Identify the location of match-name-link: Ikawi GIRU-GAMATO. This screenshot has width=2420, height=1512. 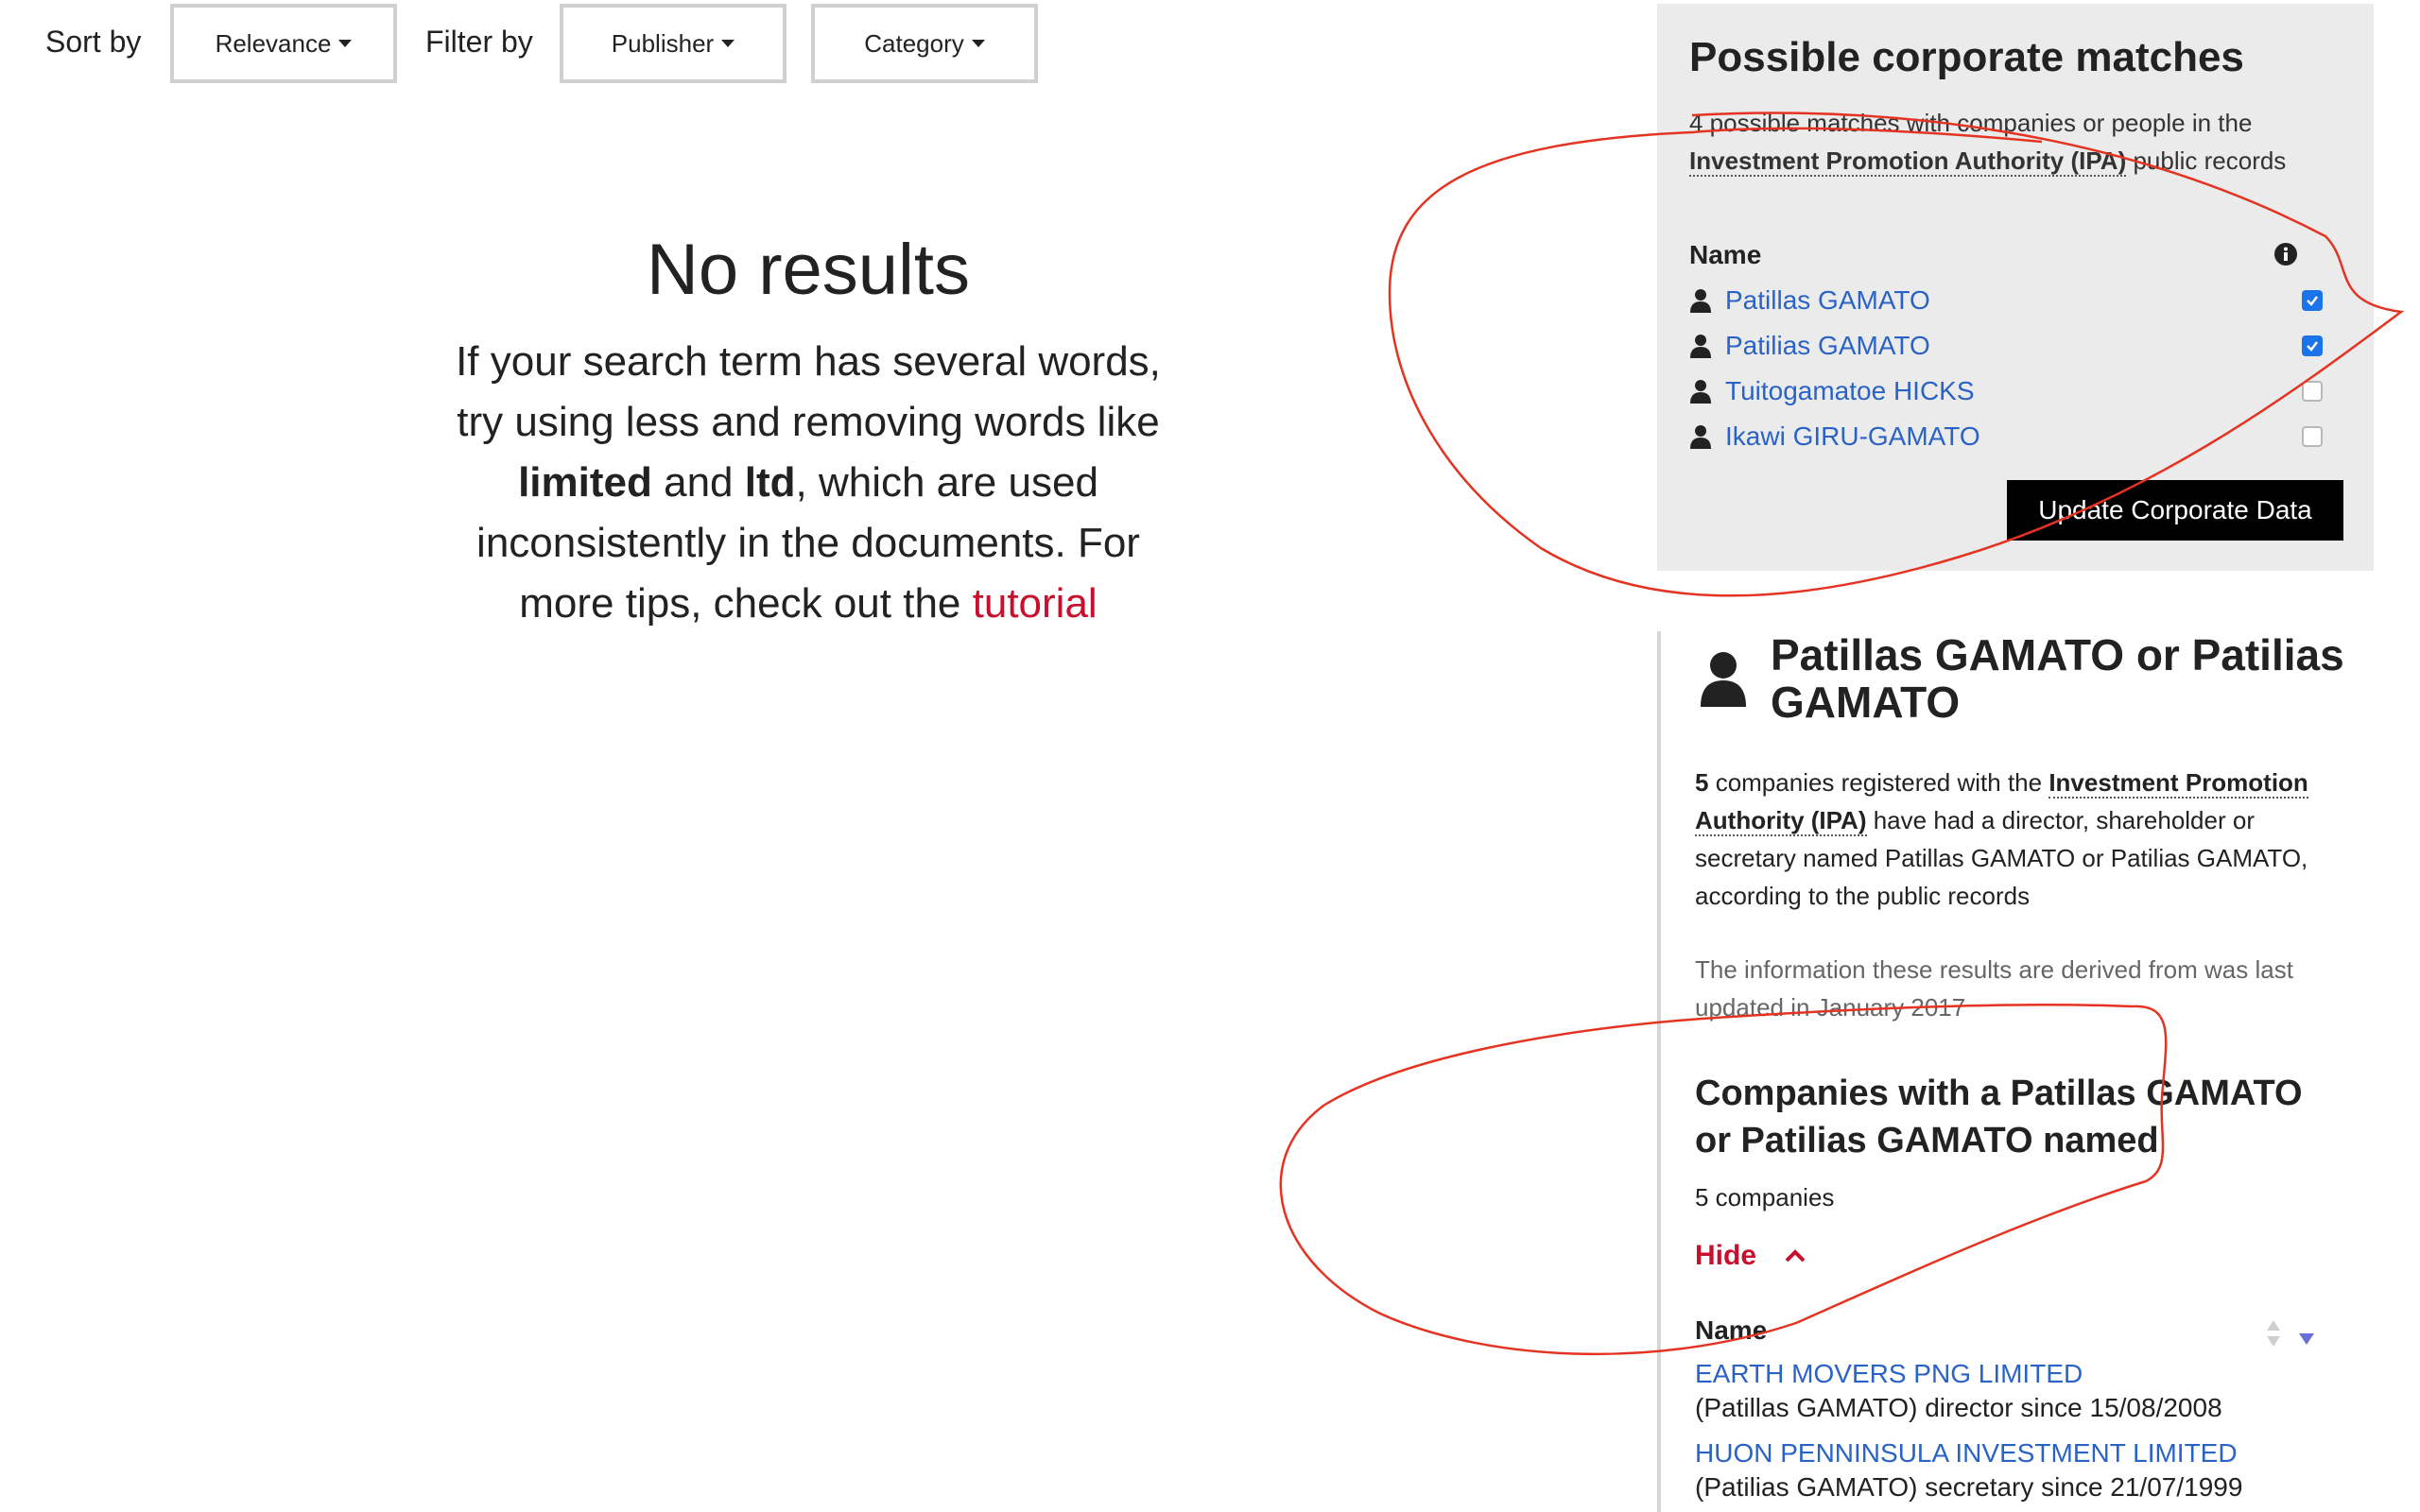
(1852, 436).